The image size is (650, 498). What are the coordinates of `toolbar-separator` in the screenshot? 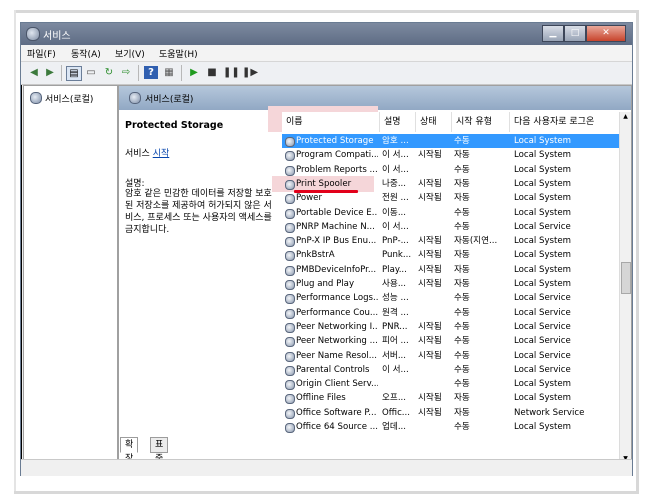 It's located at (181, 73).